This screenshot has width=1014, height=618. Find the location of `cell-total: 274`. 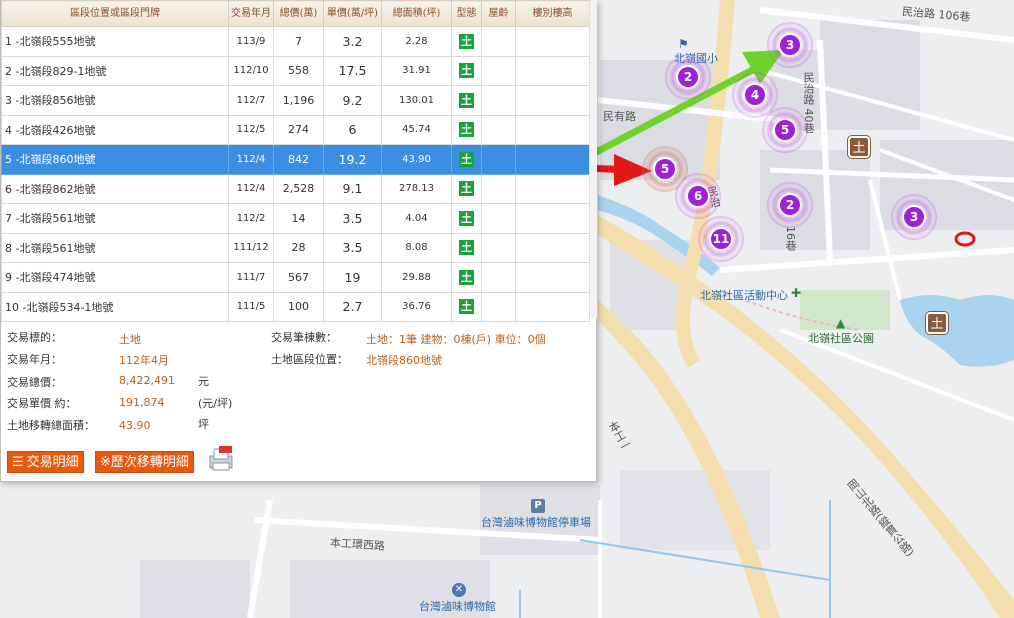

cell-total: 274 is located at coordinates (298, 129).